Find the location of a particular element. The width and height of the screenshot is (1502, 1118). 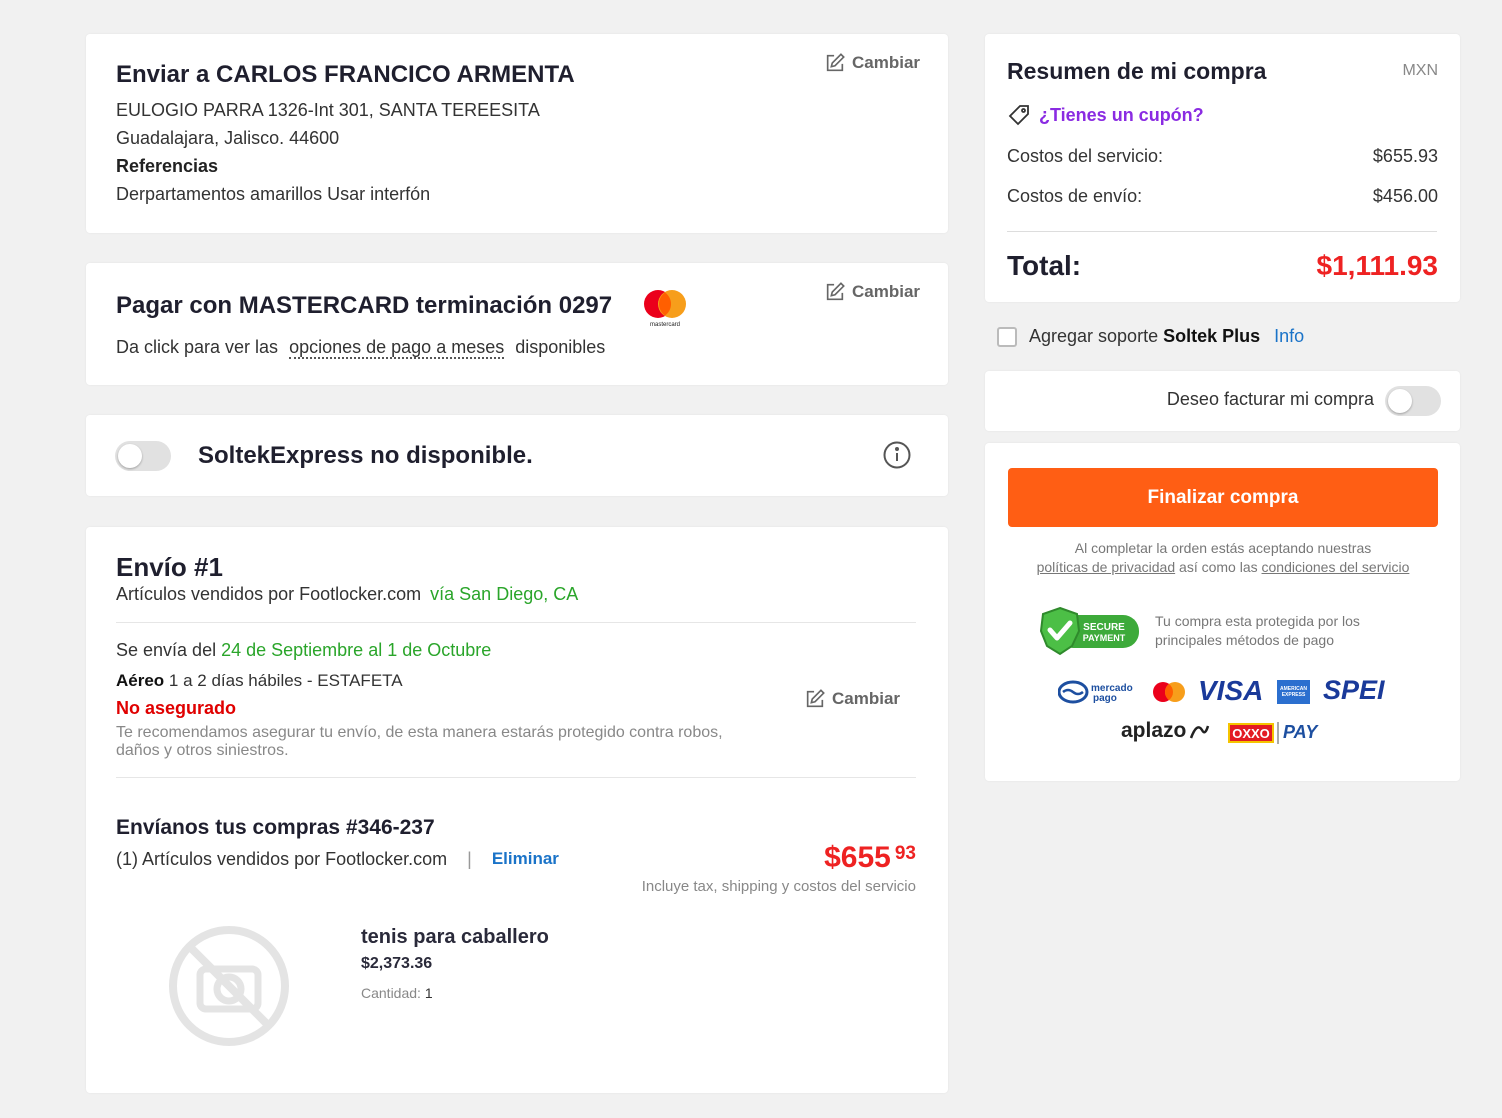

visa-logo: VISA is located at coordinates (1231, 690).